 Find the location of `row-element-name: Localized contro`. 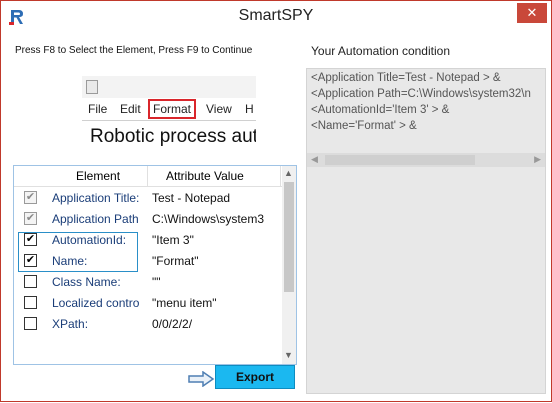

row-element-name: Localized contro is located at coordinates (96, 303).